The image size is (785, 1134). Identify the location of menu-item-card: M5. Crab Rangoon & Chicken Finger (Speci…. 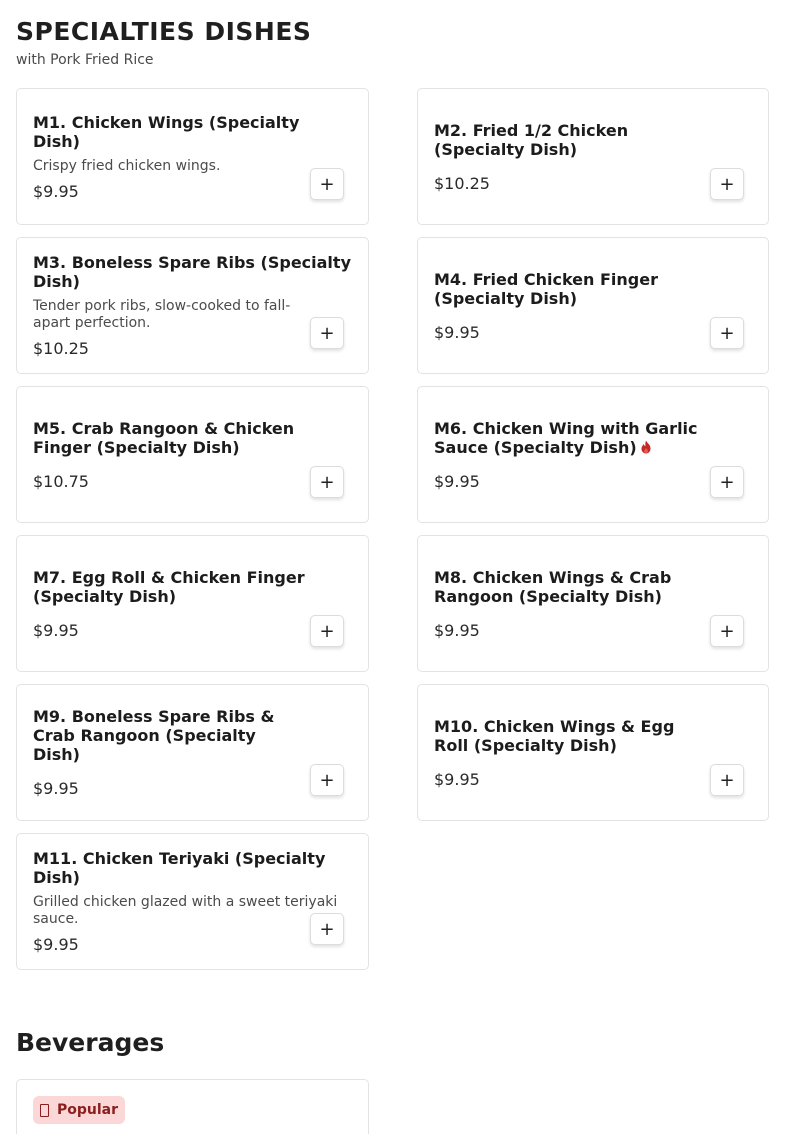
(192, 454).